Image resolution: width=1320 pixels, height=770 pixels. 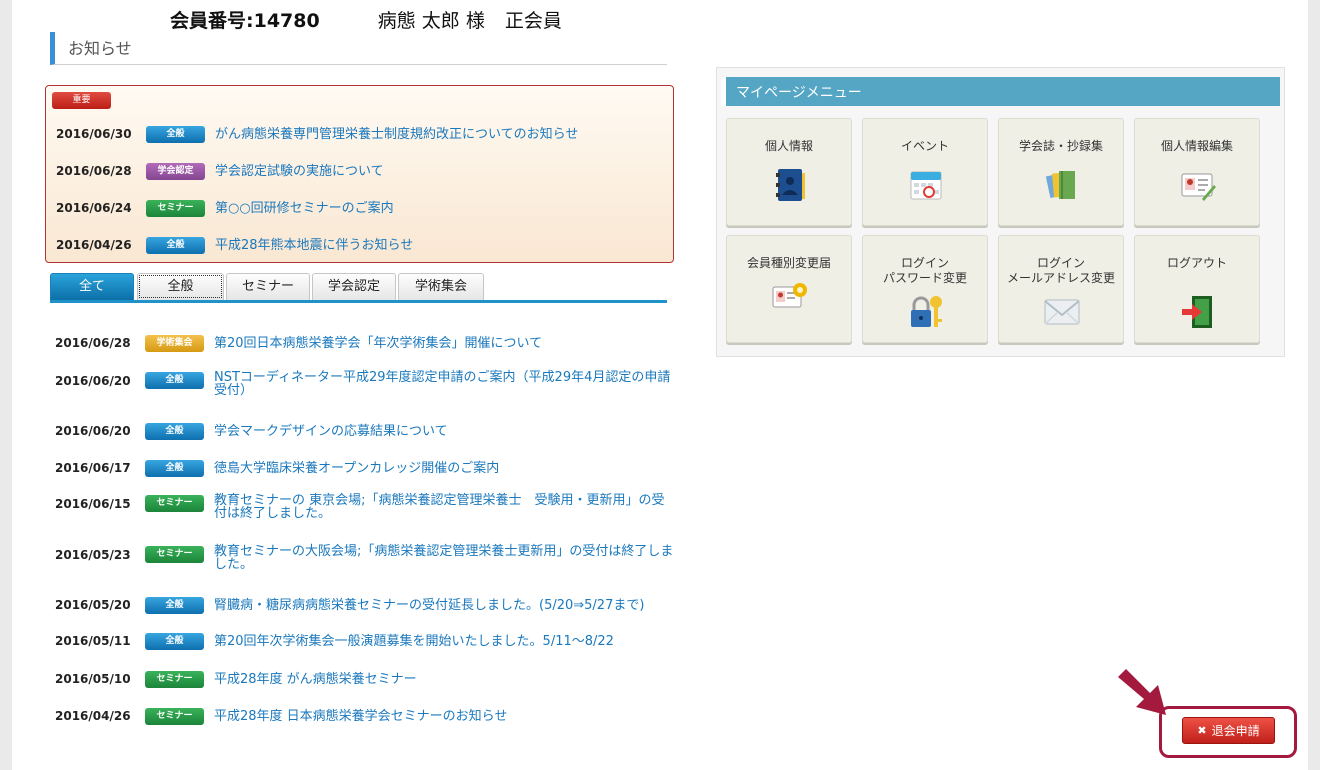 I want to click on envelope-icon, so click(x=1062, y=312).